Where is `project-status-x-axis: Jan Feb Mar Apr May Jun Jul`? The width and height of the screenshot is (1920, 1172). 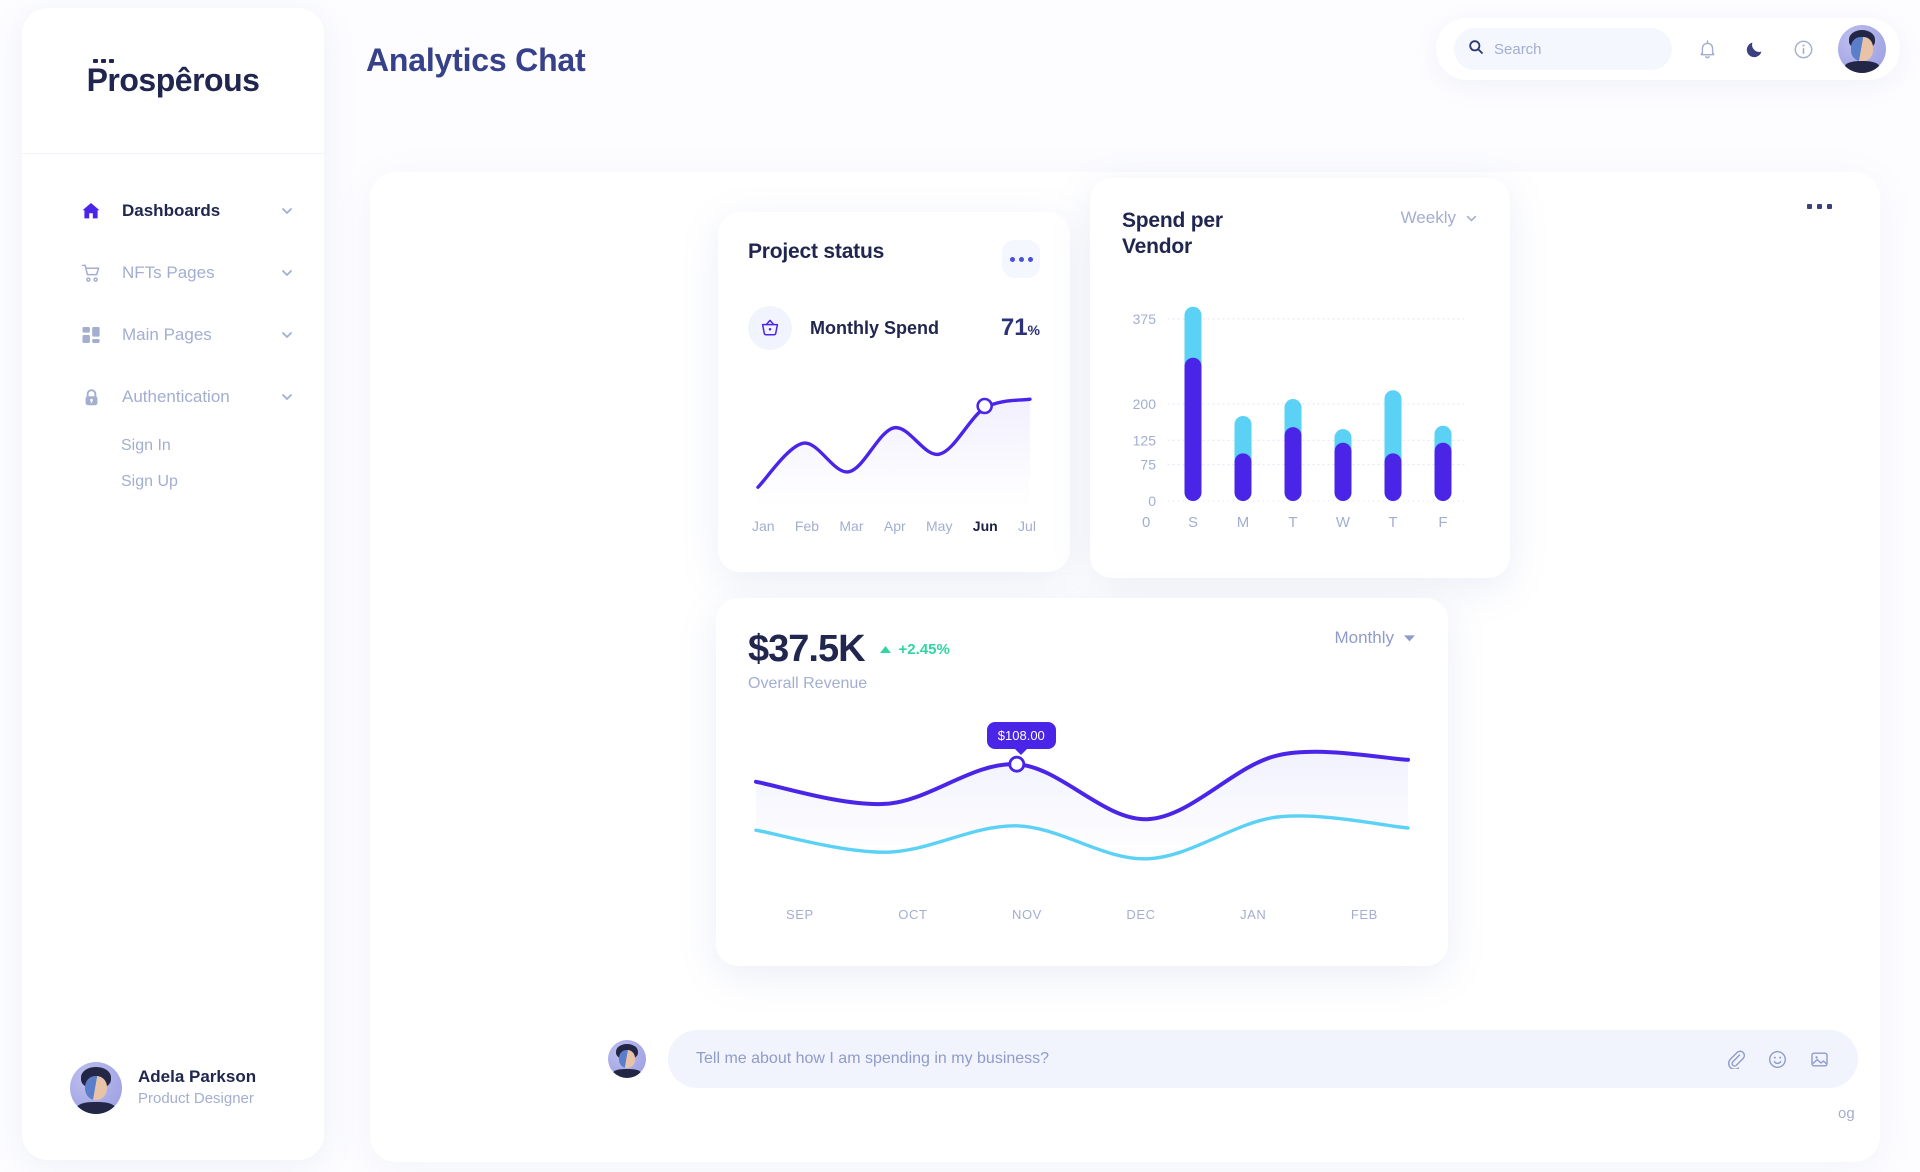 project-status-x-axis: Jan Feb Mar Apr May Jun Jul is located at coordinates (894, 526).